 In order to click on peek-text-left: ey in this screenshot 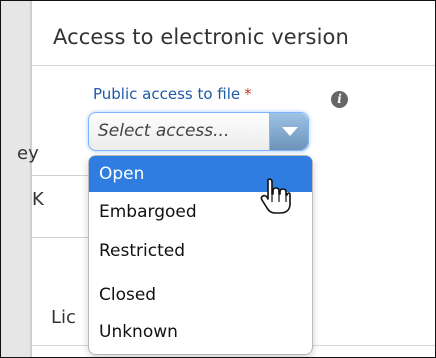, I will do `click(28, 153)`.